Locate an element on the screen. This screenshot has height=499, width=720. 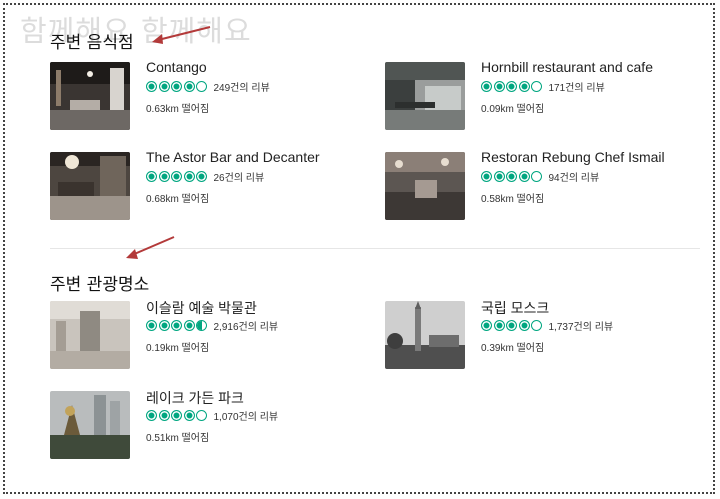
distance-text: 0.51km 떨어짐 is located at coordinates (178, 438).